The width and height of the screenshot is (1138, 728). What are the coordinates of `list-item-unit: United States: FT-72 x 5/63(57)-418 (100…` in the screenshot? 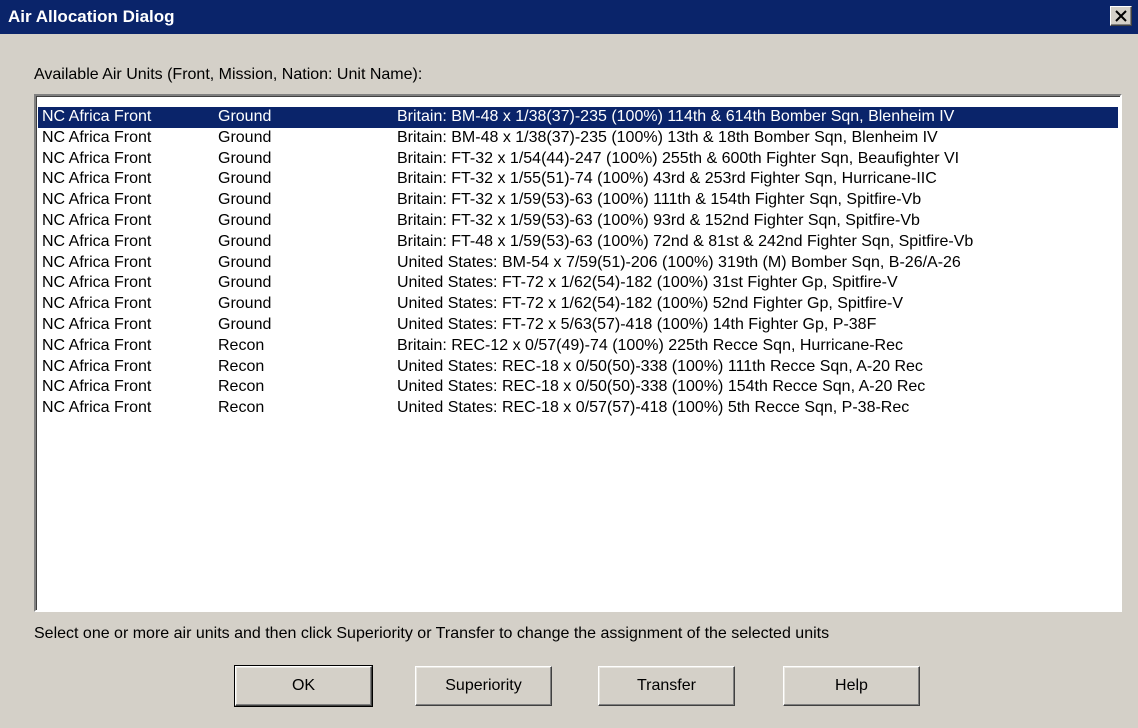 It's located at (637, 324).